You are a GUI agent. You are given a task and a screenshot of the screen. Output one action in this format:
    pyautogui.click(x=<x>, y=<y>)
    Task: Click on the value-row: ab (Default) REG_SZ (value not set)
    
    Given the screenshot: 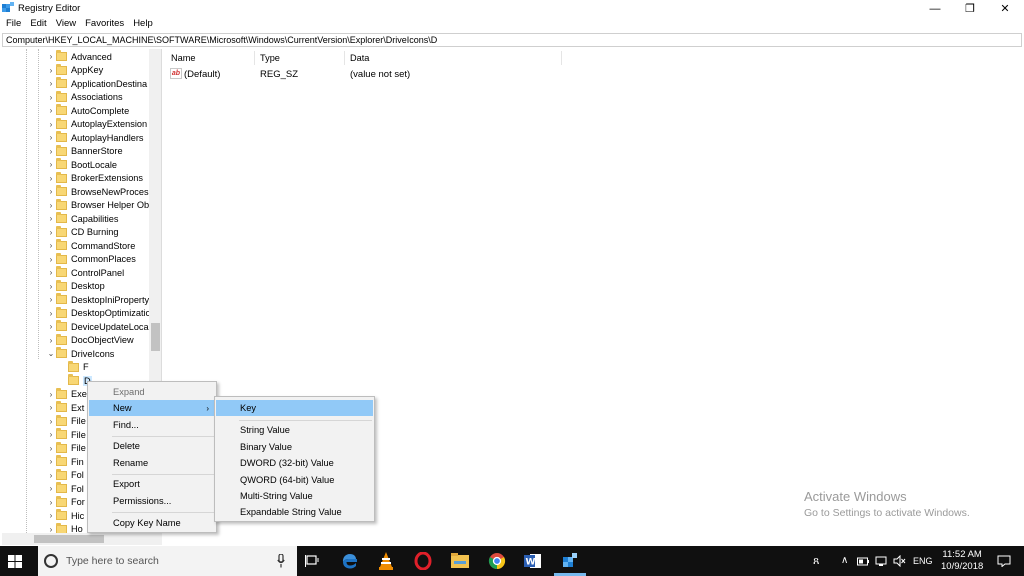 What is the action you would take?
    pyautogui.click(x=366, y=75)
    